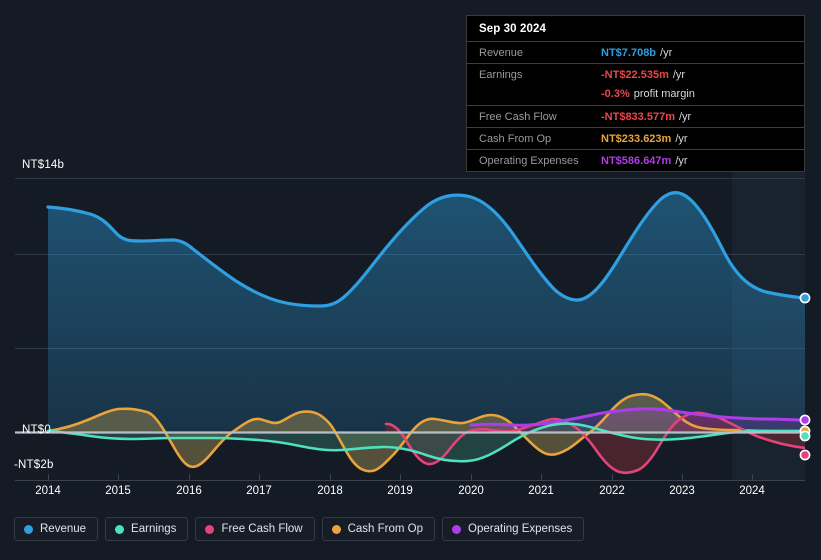 The height and width of the screenshot is (560, 821). I want to click on tooltip-row-profit-margin: -0.3% profit margin, so click(635, 95).